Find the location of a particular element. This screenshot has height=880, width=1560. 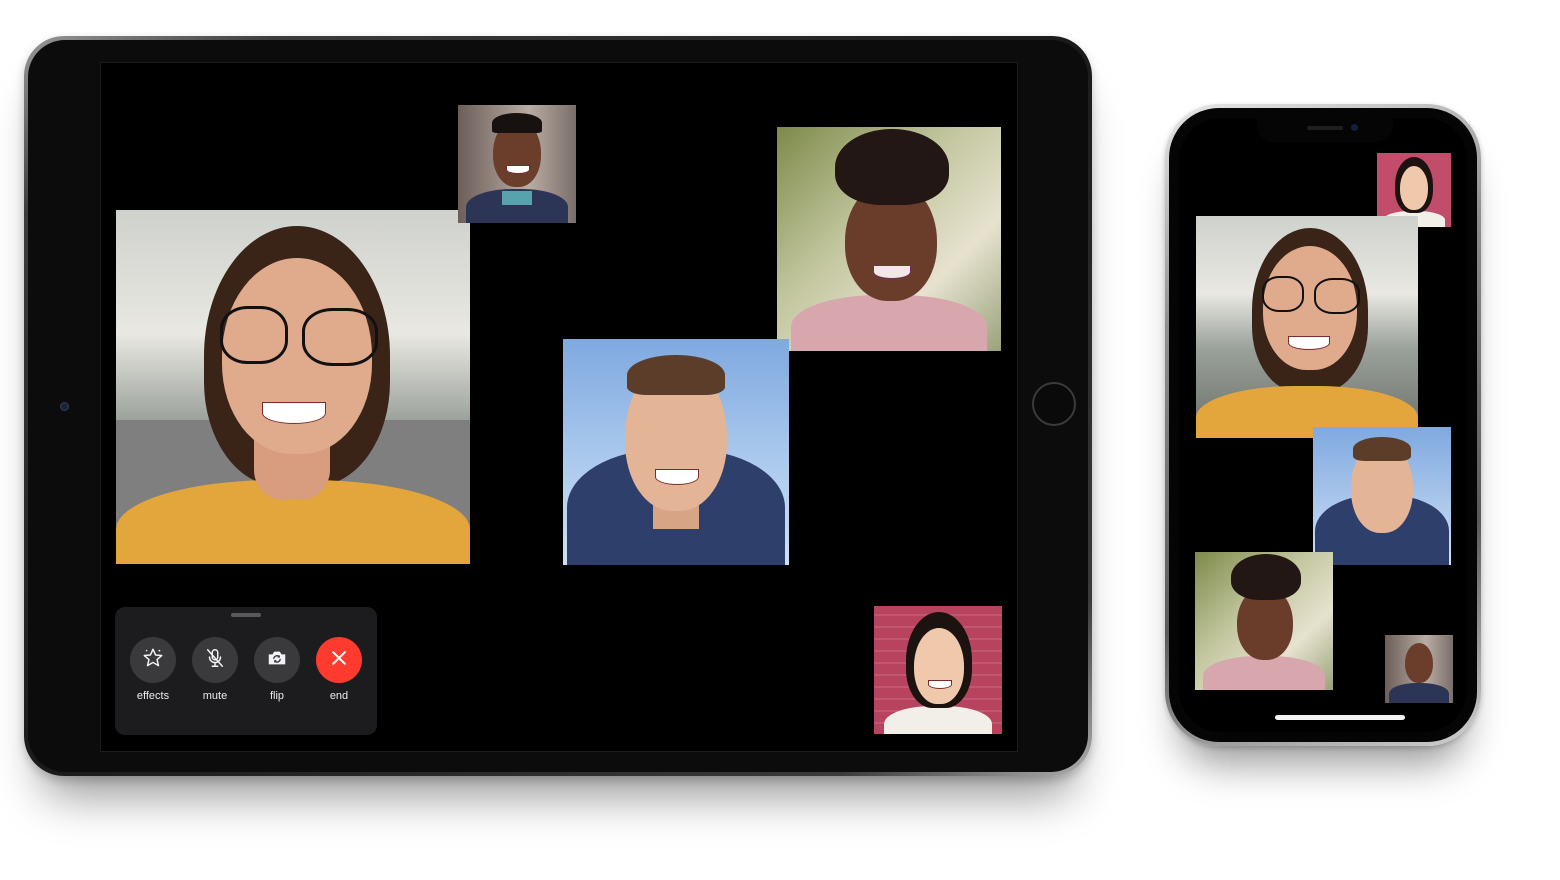

mute-control: mute is located at coordinates (215, 669).